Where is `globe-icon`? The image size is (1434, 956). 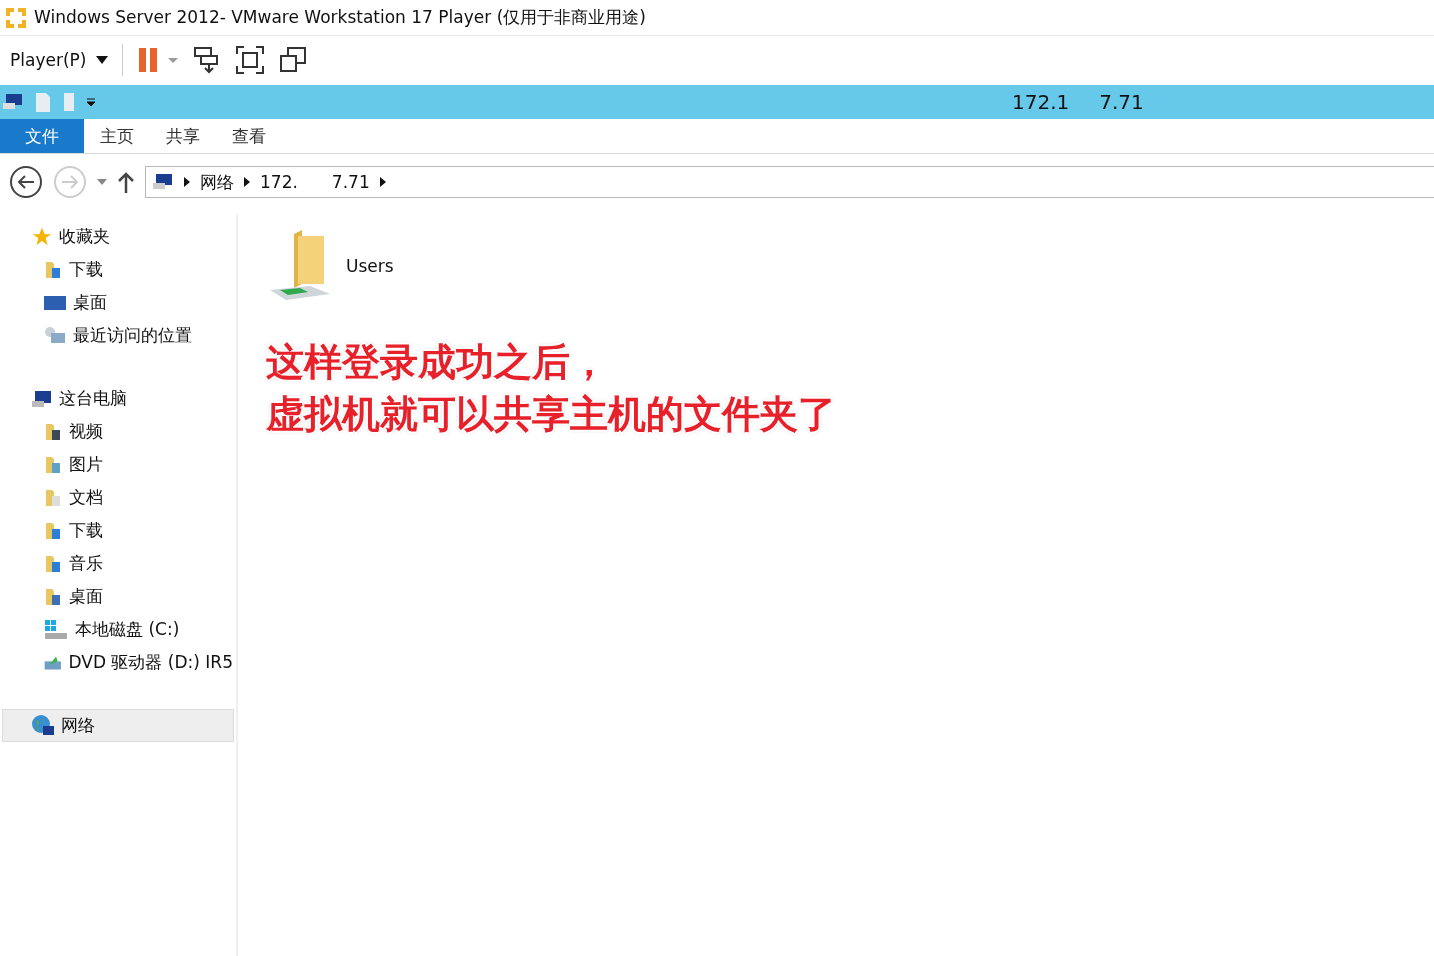
globe-icon is located at coordinates (43, 725).